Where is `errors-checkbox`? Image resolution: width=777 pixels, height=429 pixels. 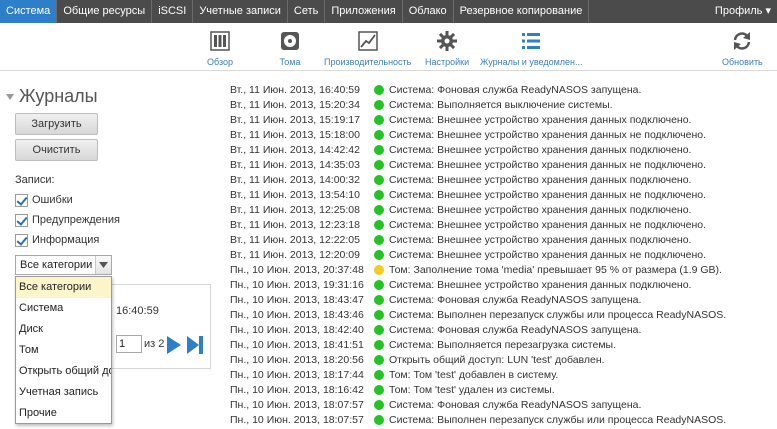 errors-checkbox is located at coordinates (21, 200).